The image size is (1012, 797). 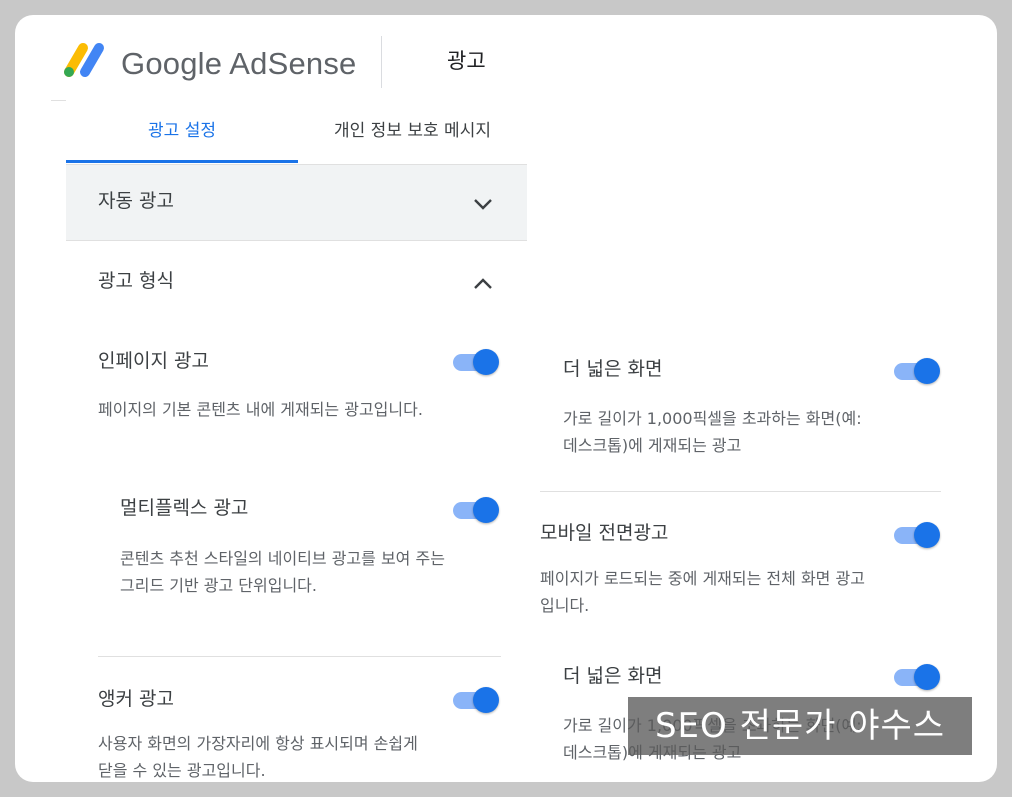 I want to click on page-title: 광고, so click(x=466, y=61).